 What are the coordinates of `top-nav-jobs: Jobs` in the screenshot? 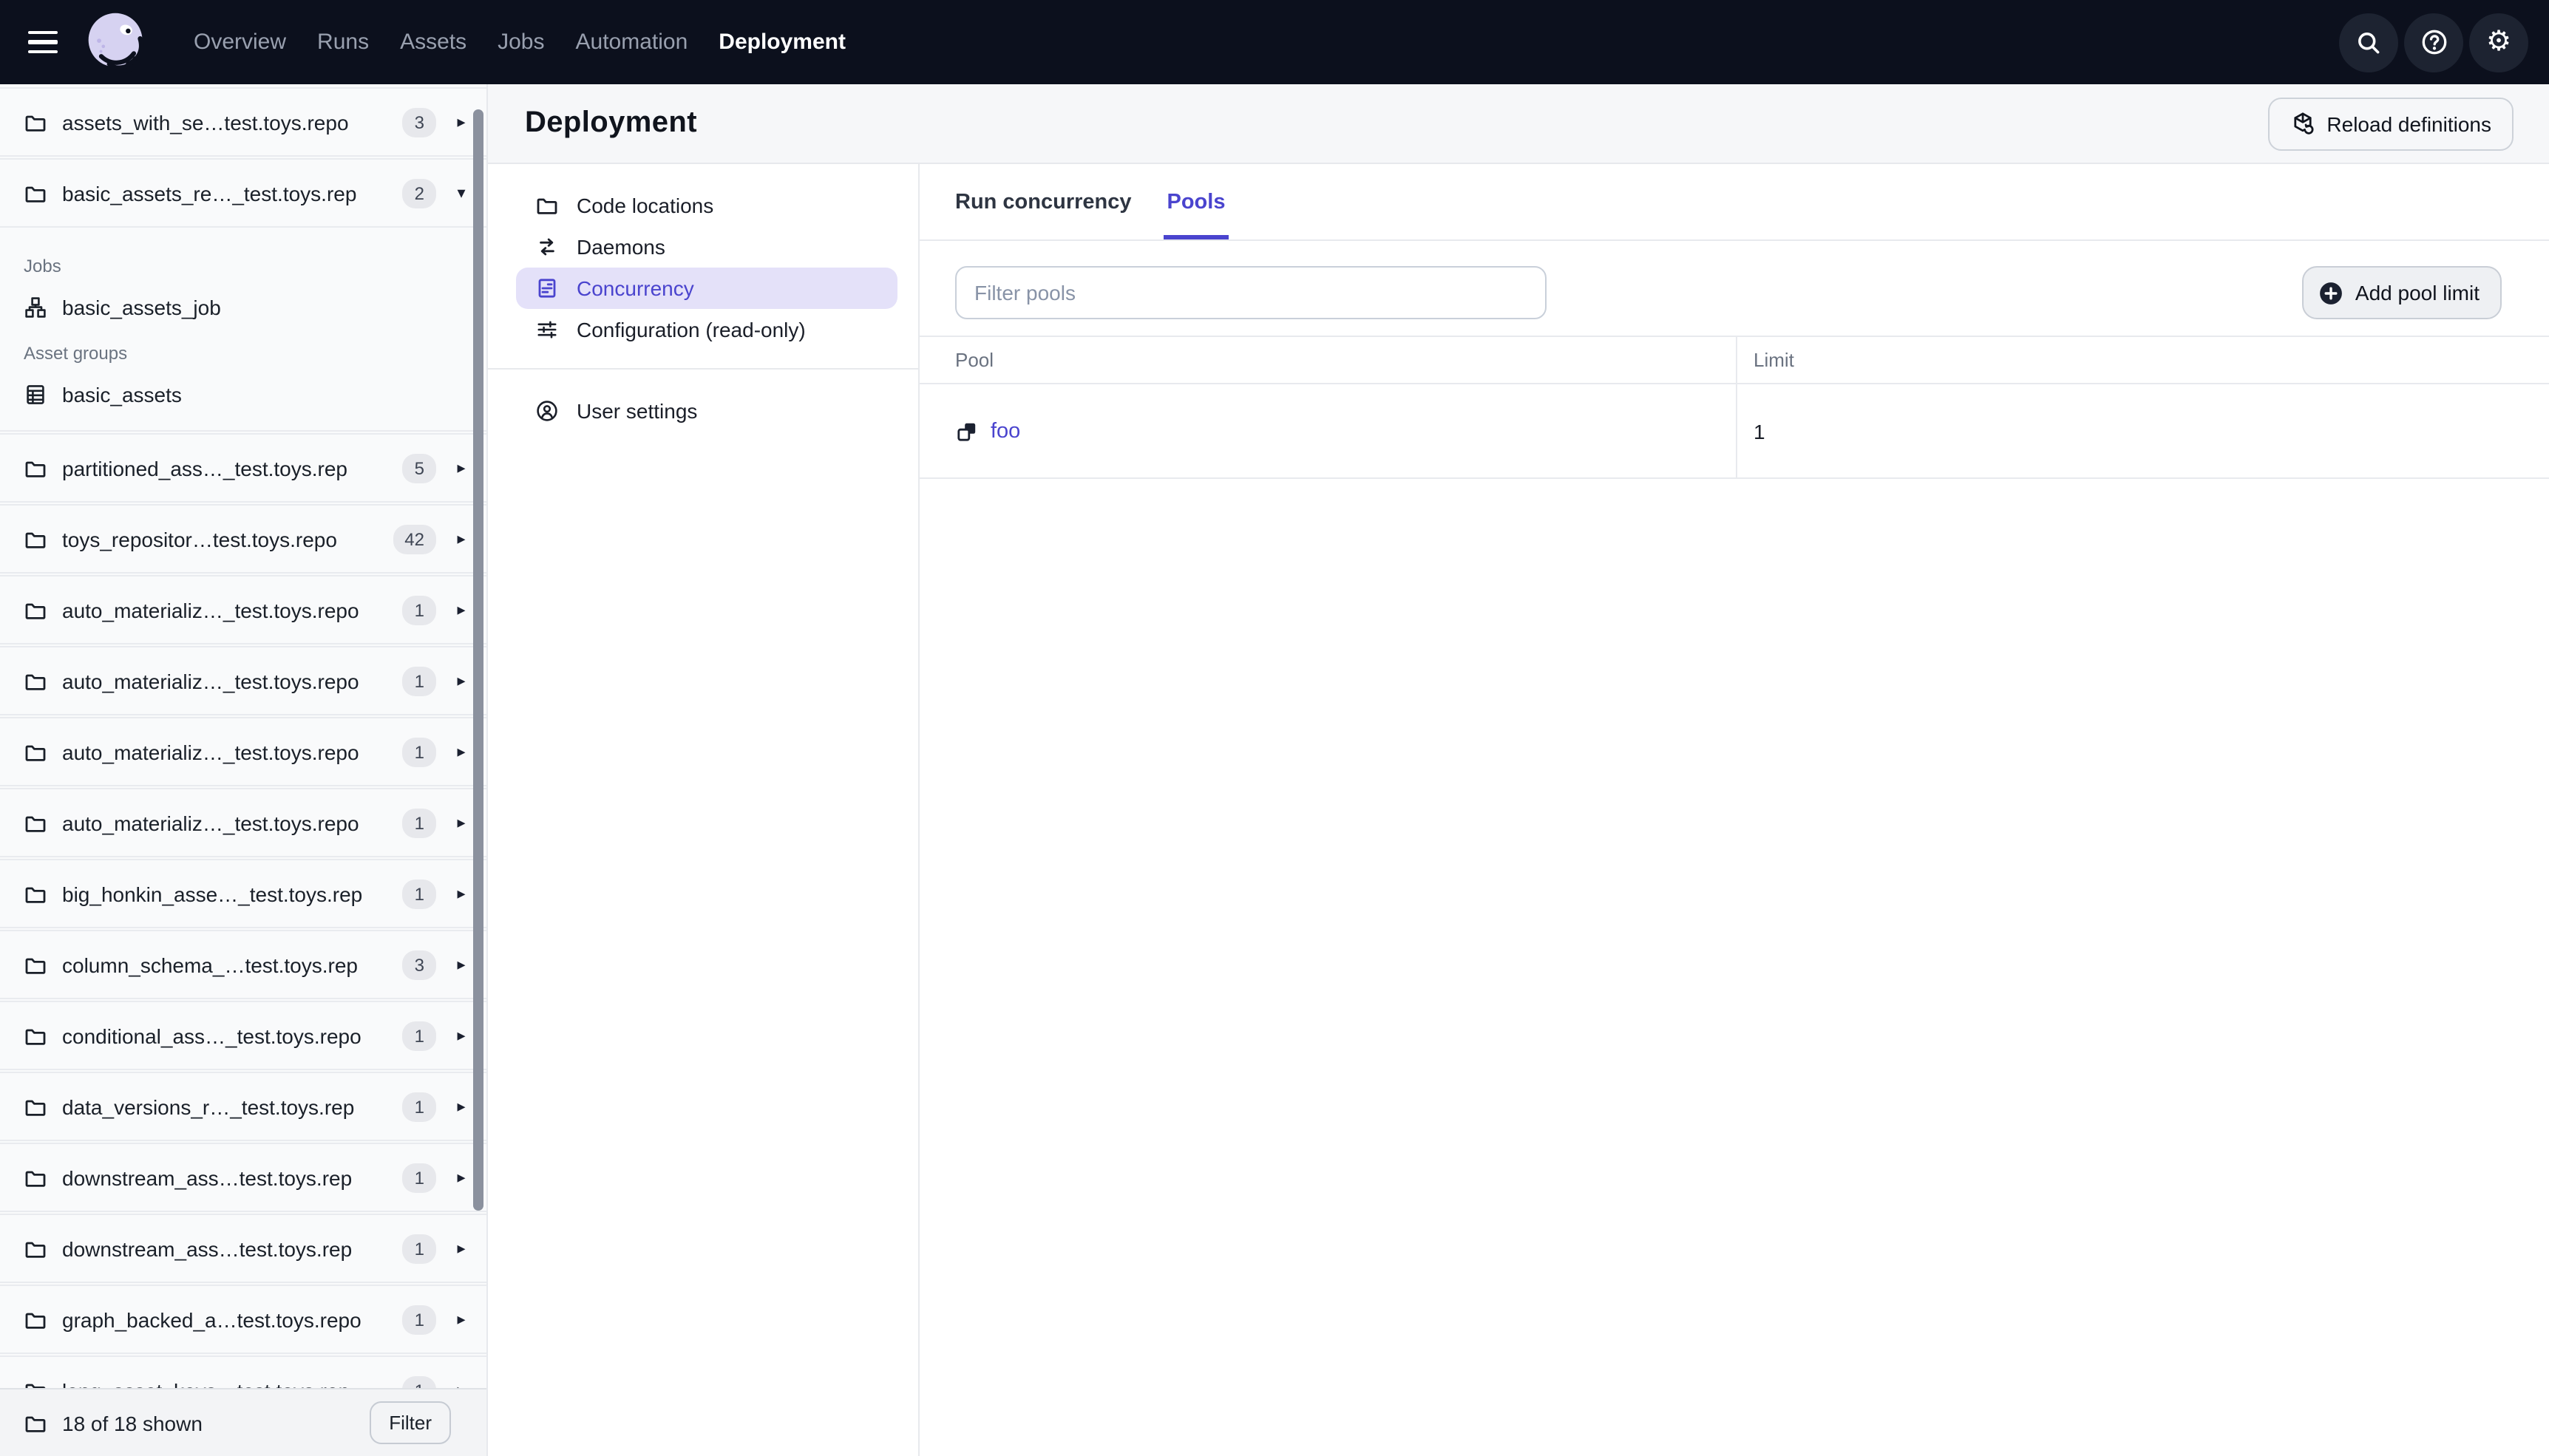 It's located at (521, 42).